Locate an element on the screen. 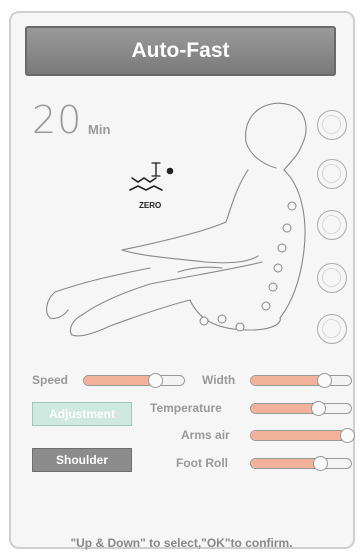  foot-roll-label: Foot Roll is located at coordinates (202, 463).